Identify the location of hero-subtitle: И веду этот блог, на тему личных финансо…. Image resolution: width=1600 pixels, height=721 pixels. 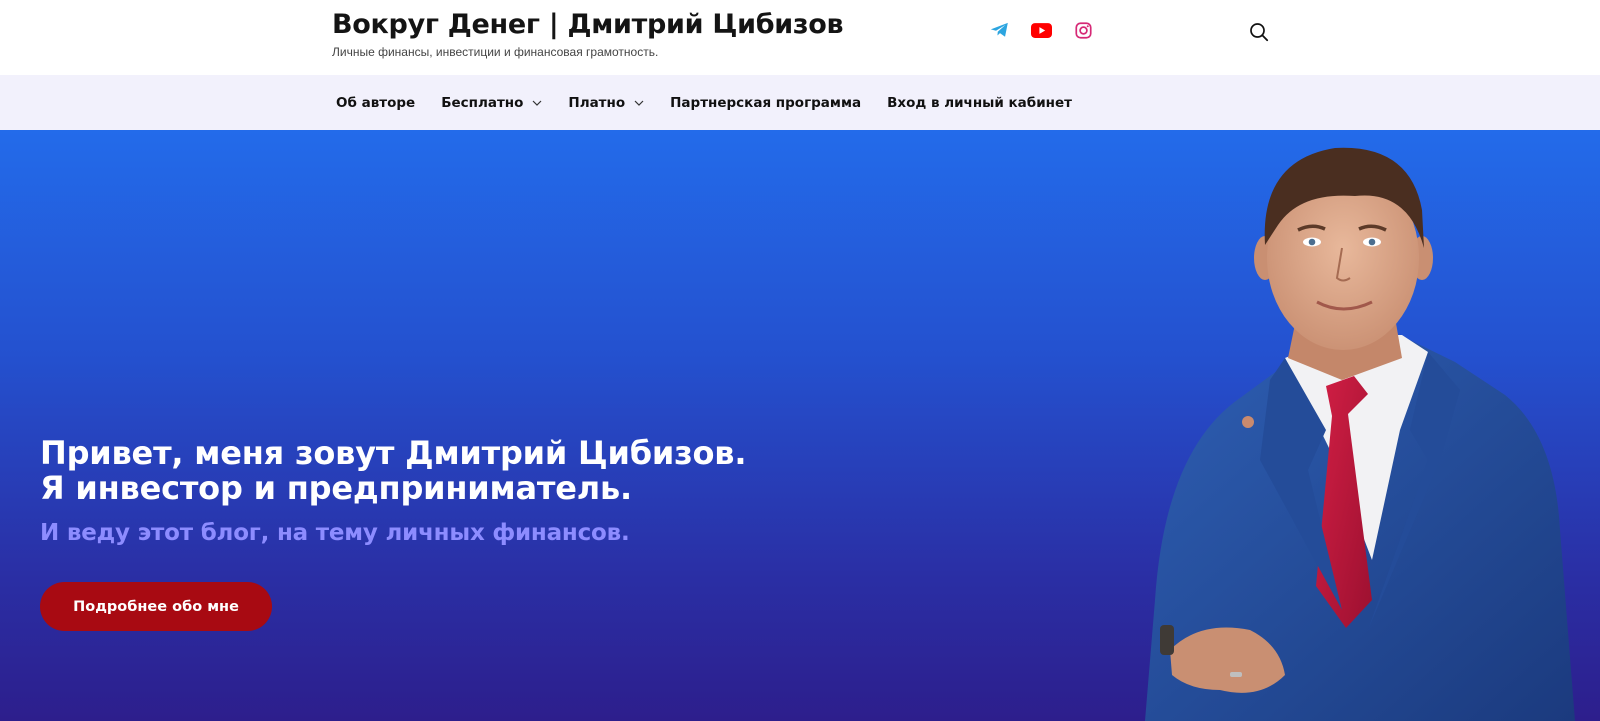
(335, 533).